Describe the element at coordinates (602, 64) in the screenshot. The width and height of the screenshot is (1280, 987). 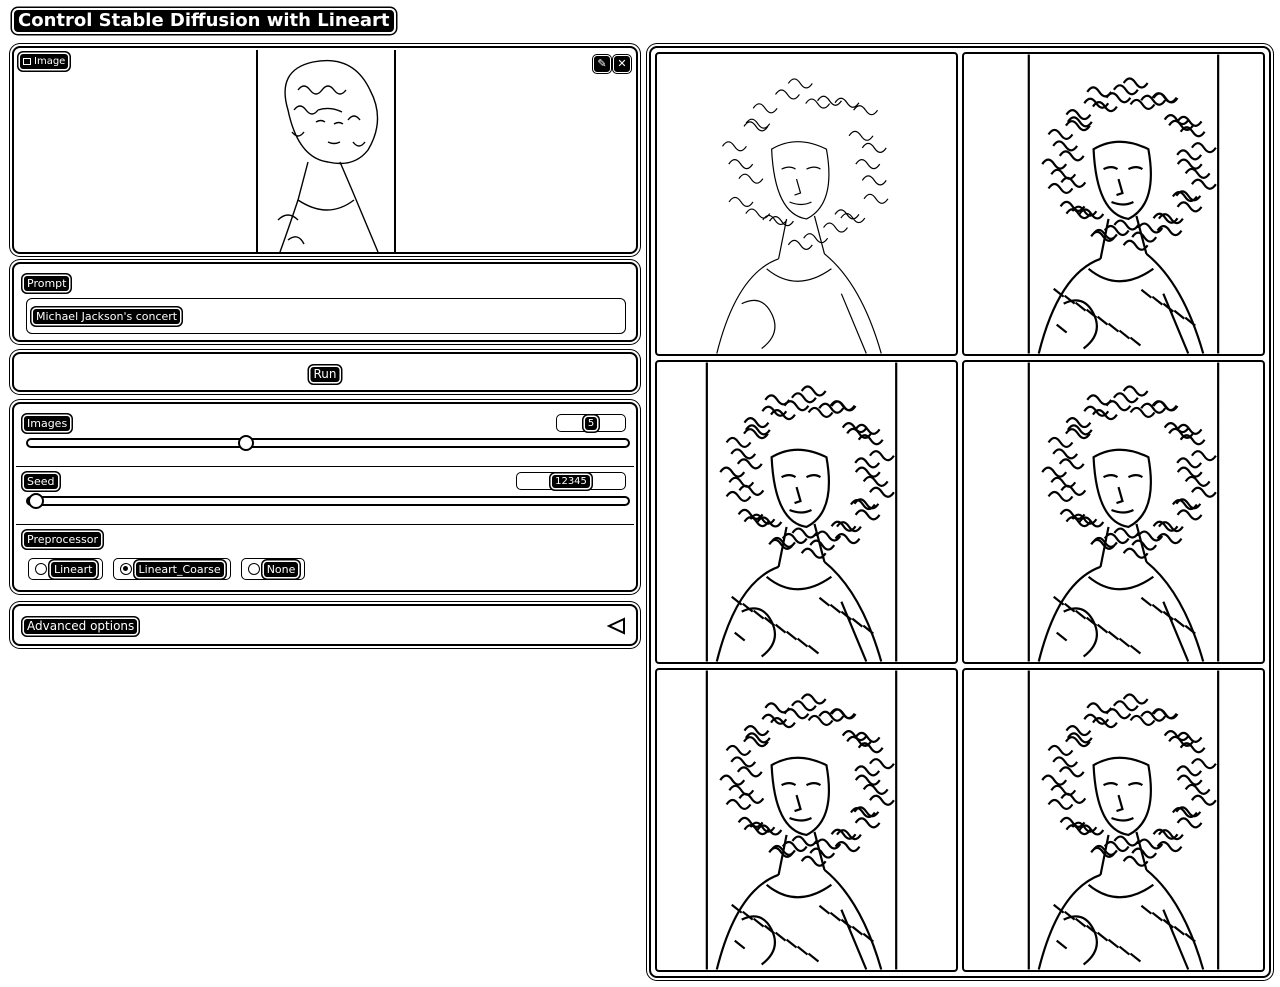
I see `pencil-icon: ✎` at that location.